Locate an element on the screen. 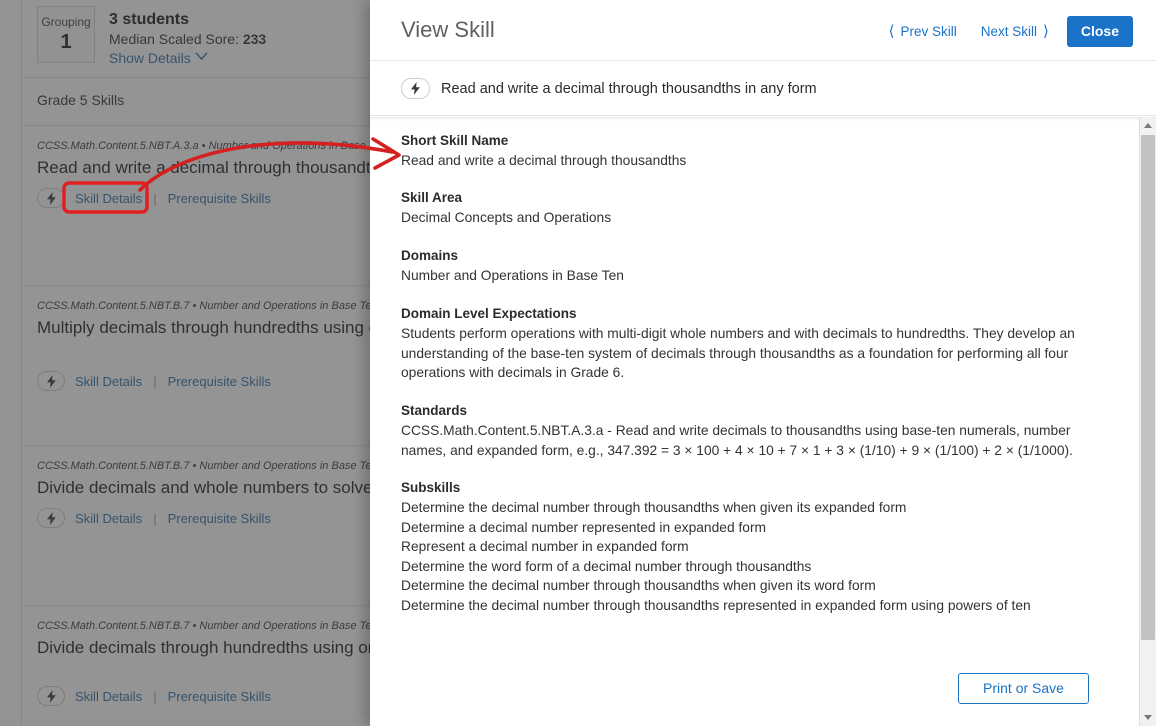 The height and width of the screenshot is (726, 1156). domains-value: Number and Operations in Base Ten is located at coordinates (512, 275).